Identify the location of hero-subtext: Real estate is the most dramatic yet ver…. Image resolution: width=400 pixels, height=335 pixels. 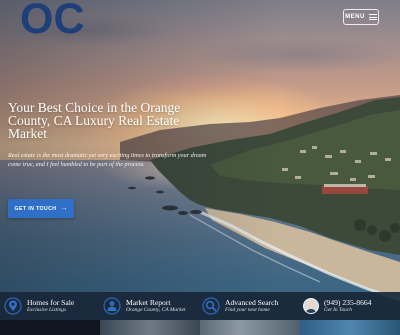
(107, 160).